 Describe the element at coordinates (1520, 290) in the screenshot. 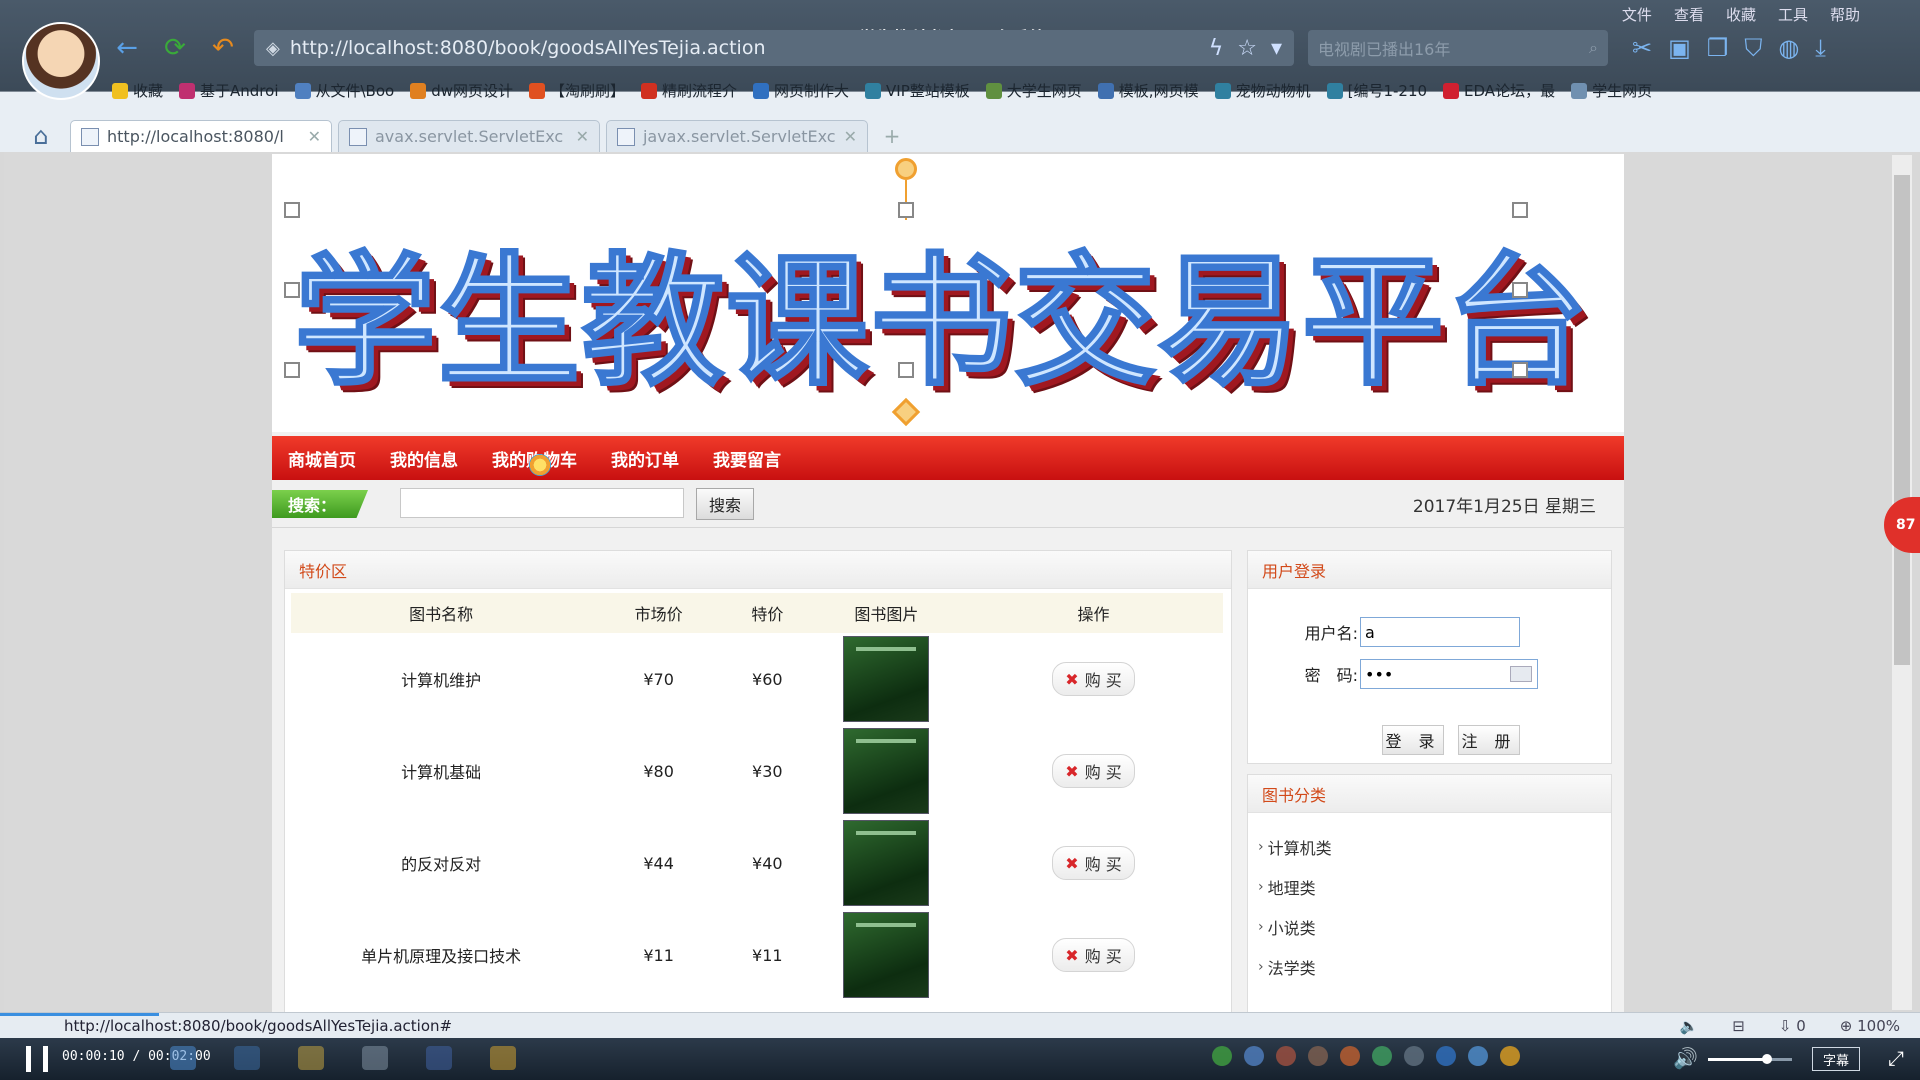

I see `resize-handle-mr` at that location.